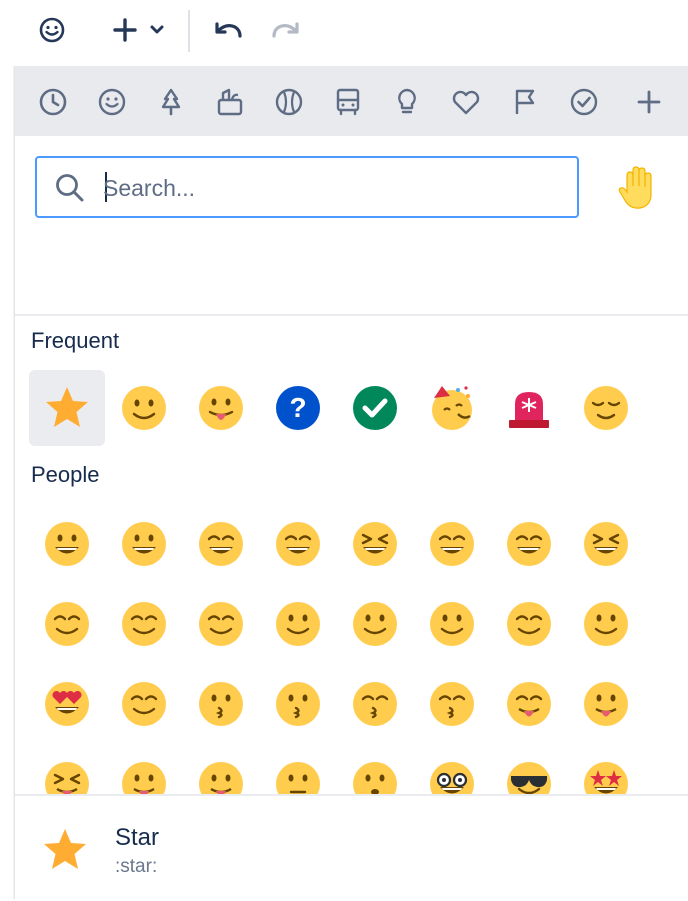  What do you see at coordinates (136, 866) in the screenshot?
I see `preview-shortcode: :star:` at bounding box center [136, 866].